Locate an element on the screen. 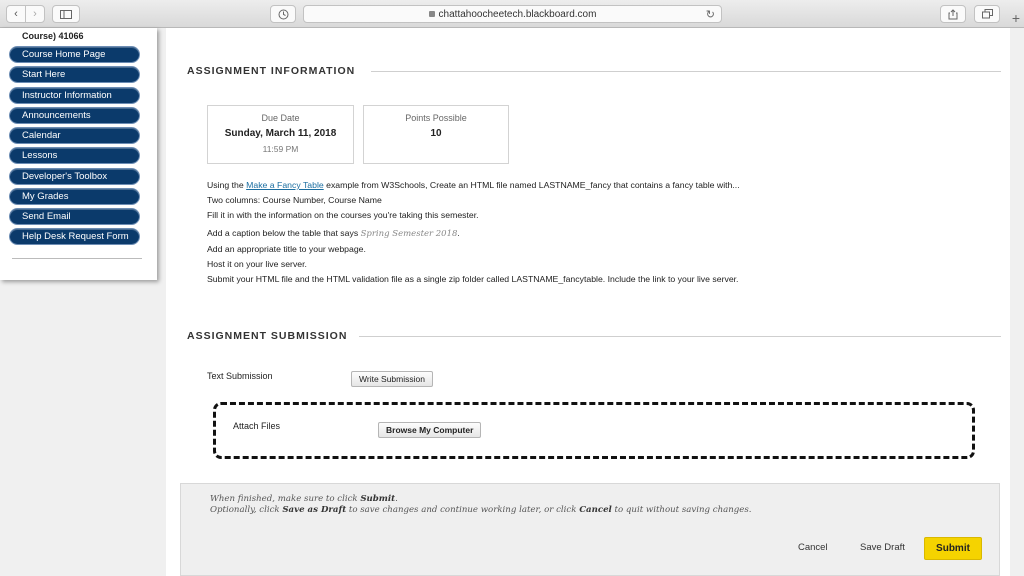 The height and width of the screenshot is (576, 1024). reader-button is located at coordinates (283, 14).